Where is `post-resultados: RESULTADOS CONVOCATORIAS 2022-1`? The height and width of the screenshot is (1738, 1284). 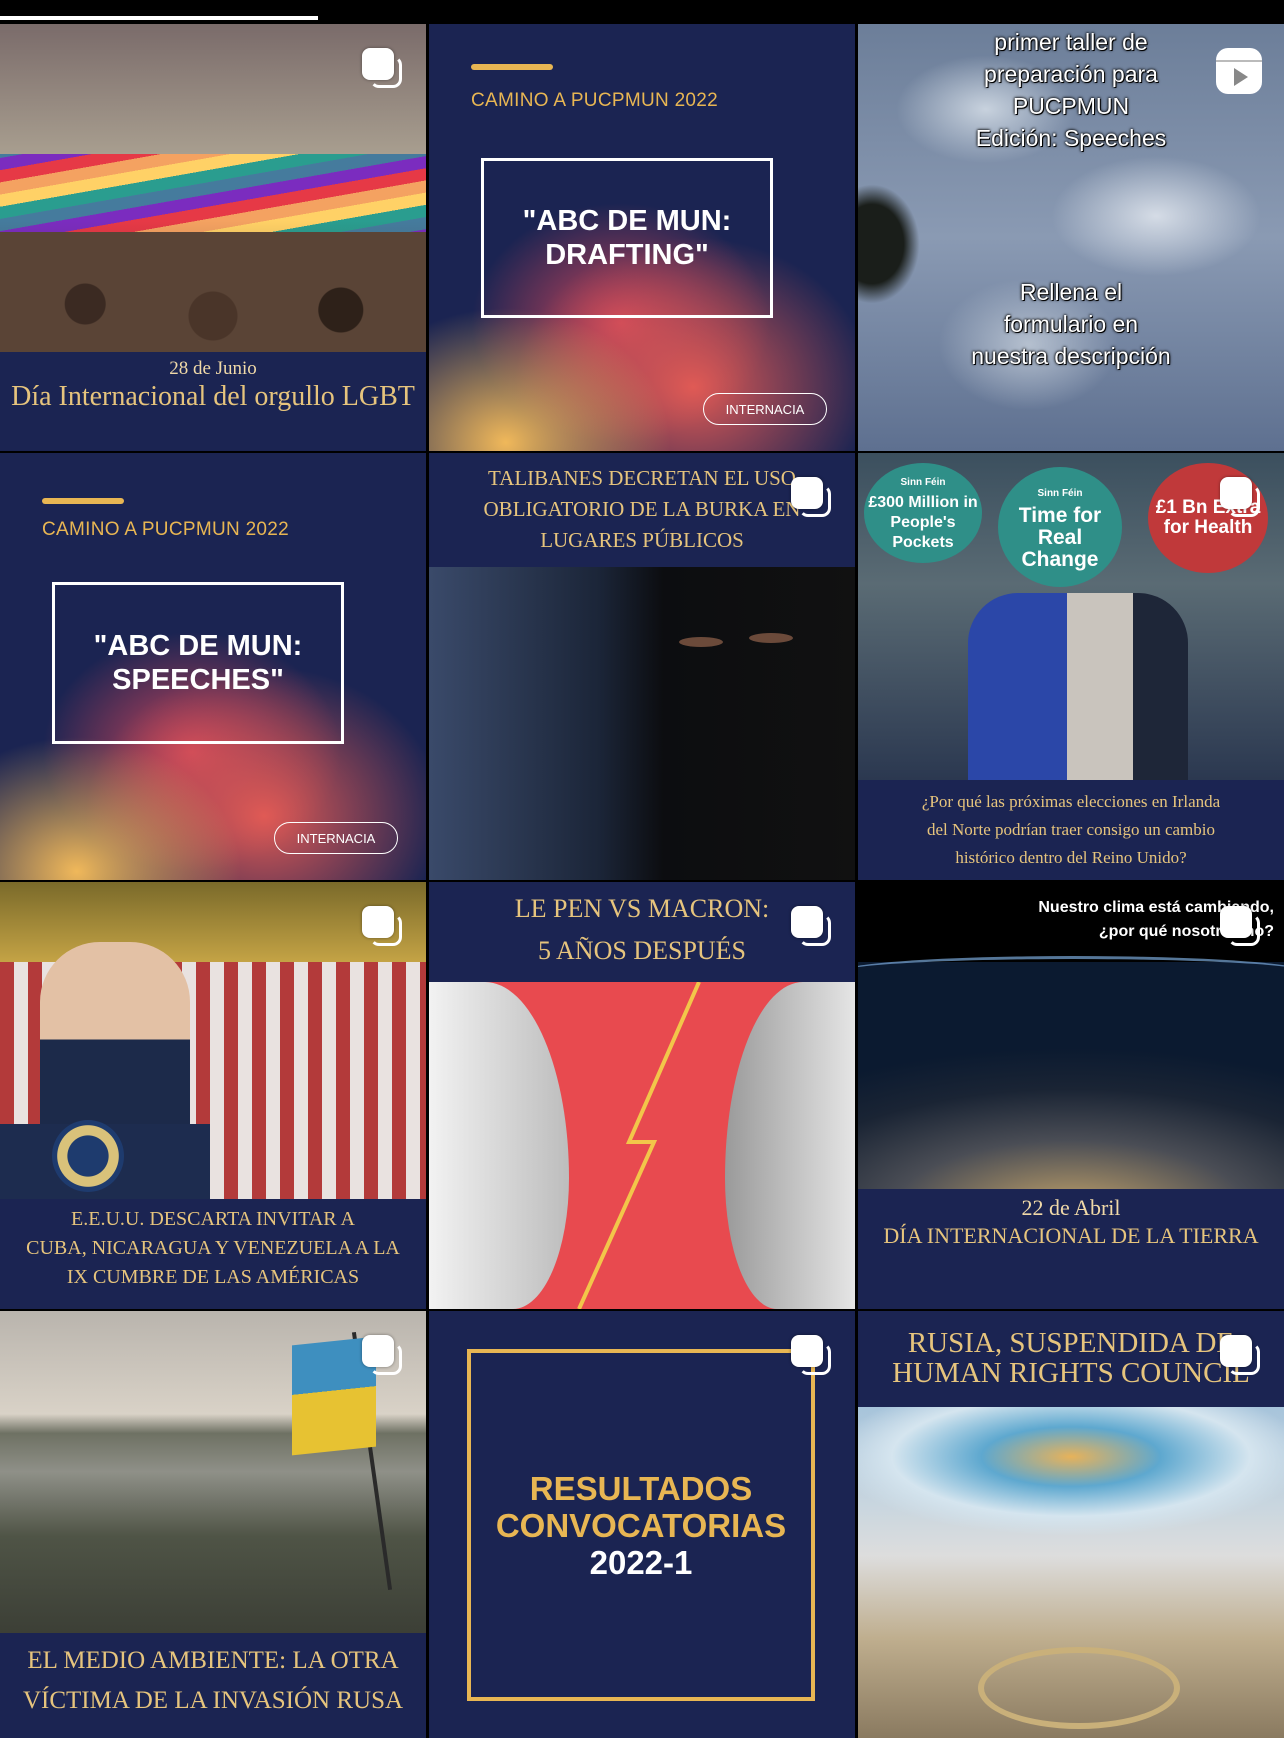
post-resultados: RESULTADOS CONVOCATORIAS 2022-1 is located at coordinates (642, 1524).